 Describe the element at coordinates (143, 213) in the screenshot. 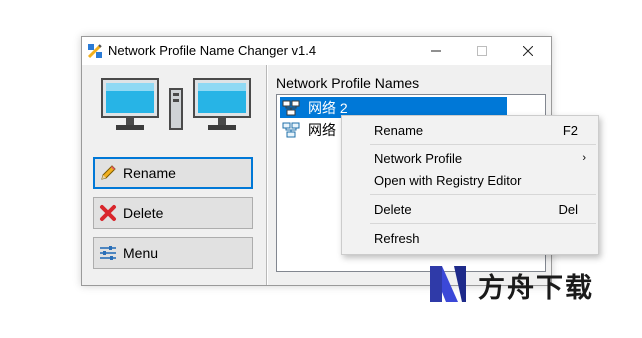

I see `delete-button-label: Delete` at that location.